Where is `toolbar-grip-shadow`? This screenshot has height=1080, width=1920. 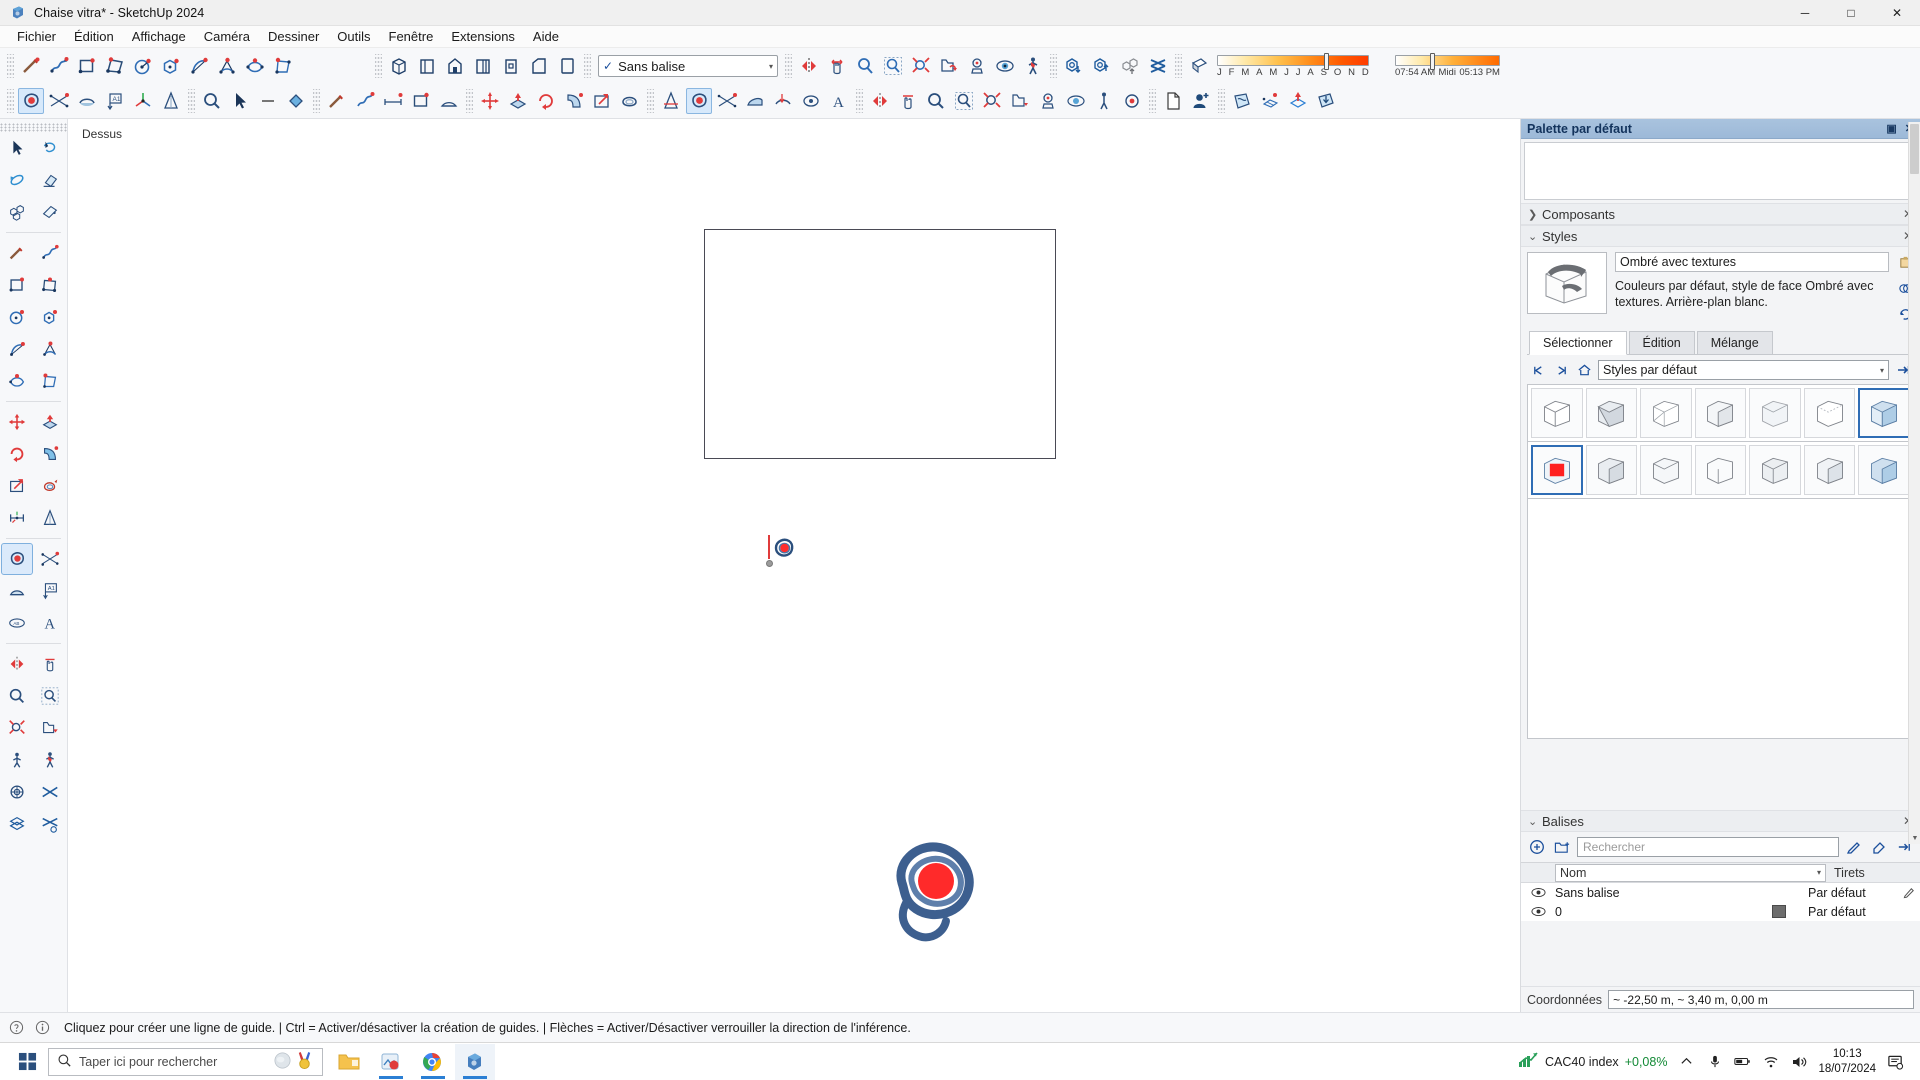
toolbar-grip-shadow is located at coordinates (1178, 66).